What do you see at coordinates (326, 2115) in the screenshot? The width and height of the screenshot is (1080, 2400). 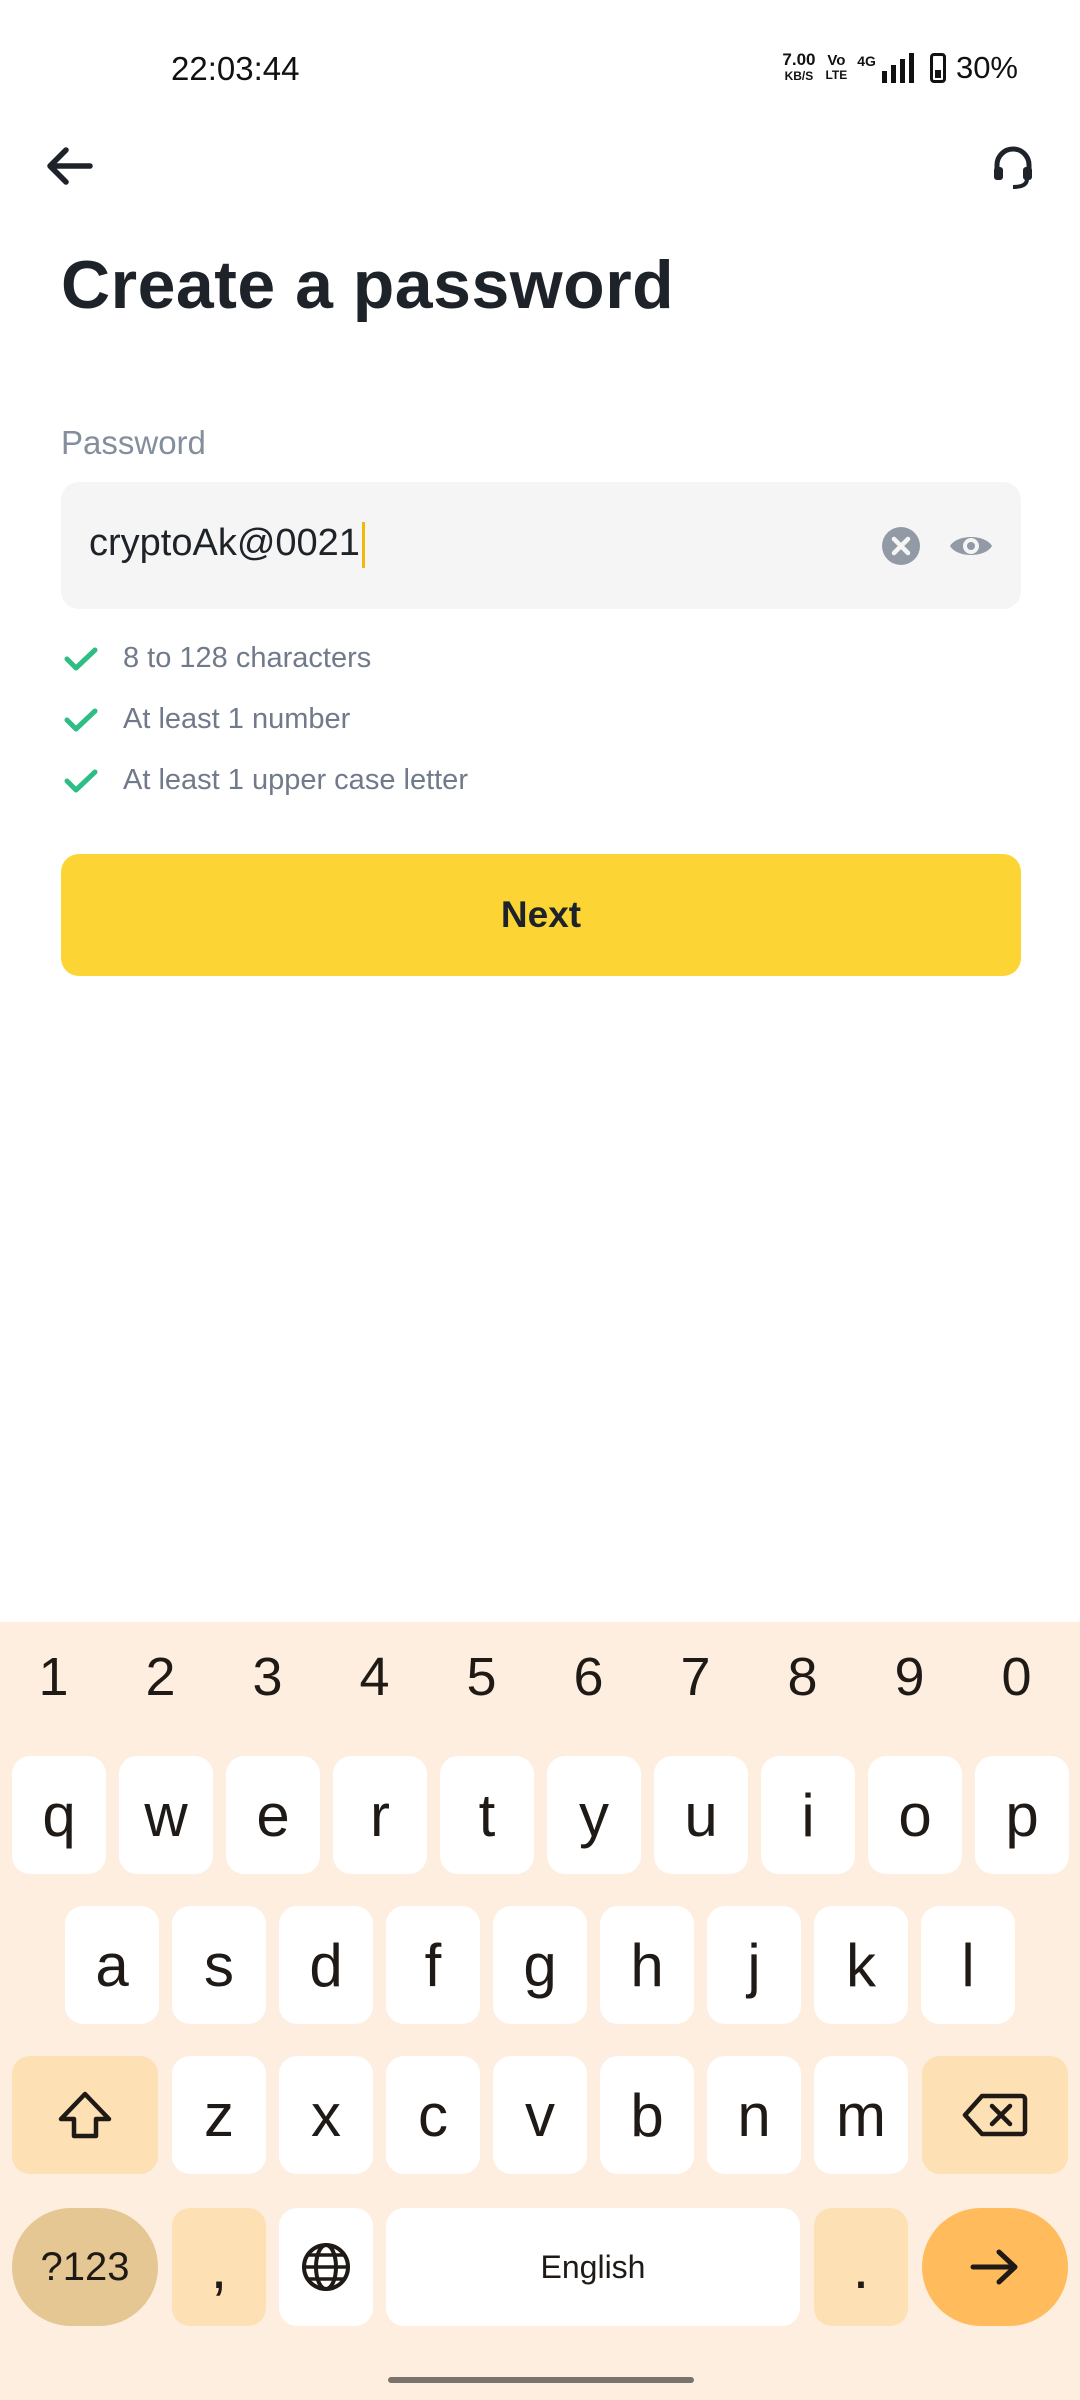 I see `key-x: x` at bounding box center [326, 2115].